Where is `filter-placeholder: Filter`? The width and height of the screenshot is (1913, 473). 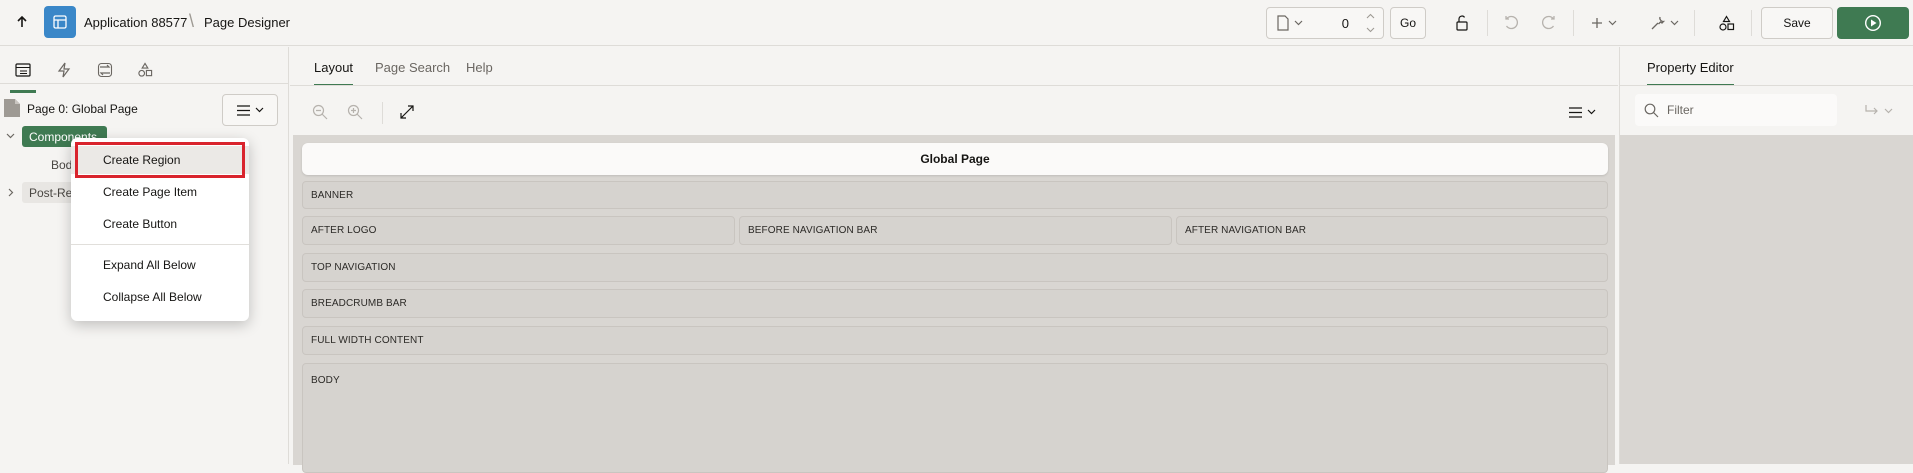
filter-placeholder: Filter is located at coordinates (1680, 110).